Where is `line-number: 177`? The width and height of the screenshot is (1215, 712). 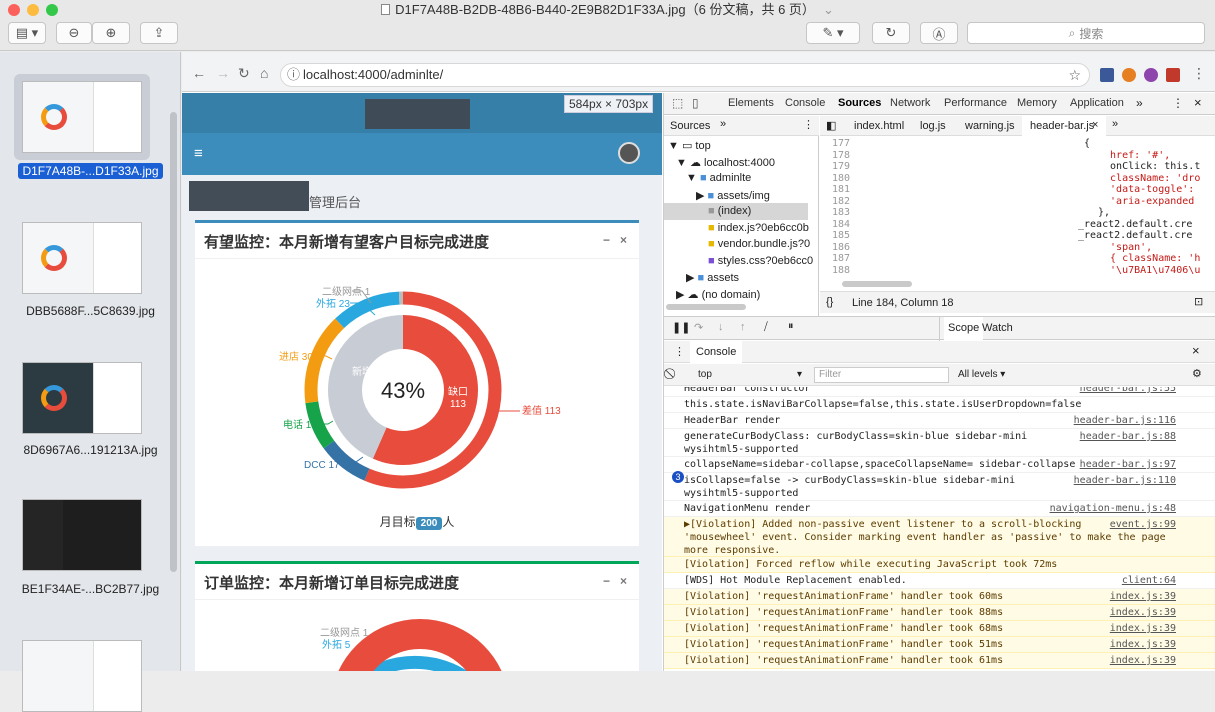
line-number: 177 is located at coordinates (835, 143).